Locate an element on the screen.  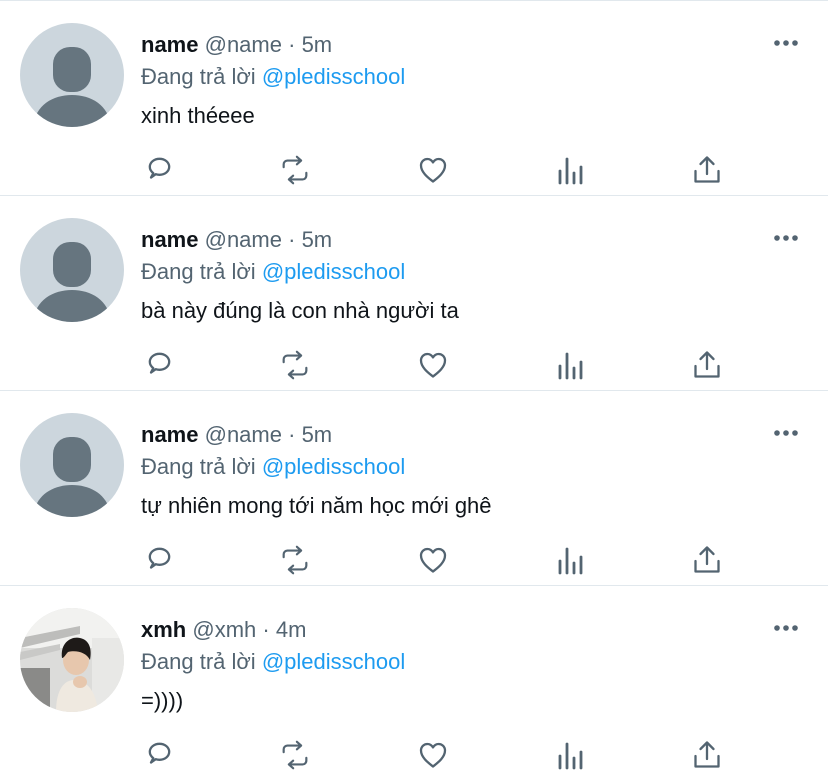
tweet-text: bà này đúng là con nhà người ta is located at coordinates (300, 310).